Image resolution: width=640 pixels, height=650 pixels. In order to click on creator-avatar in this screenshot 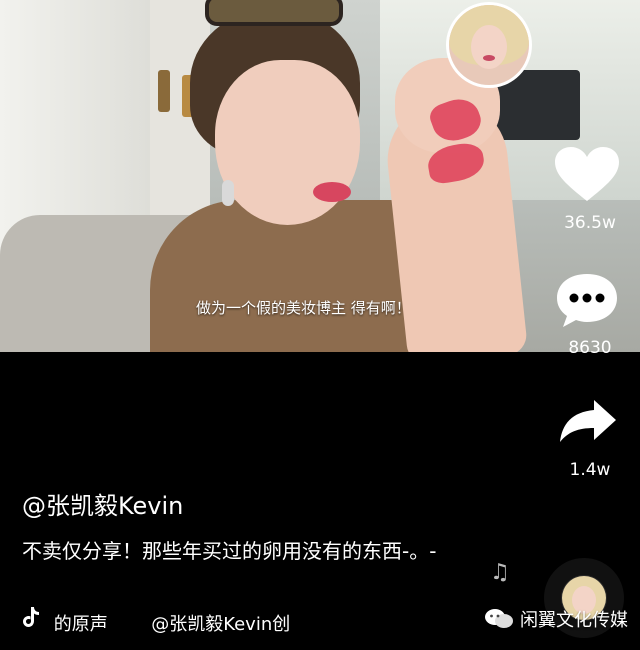, I will do `click(489, 45)`.